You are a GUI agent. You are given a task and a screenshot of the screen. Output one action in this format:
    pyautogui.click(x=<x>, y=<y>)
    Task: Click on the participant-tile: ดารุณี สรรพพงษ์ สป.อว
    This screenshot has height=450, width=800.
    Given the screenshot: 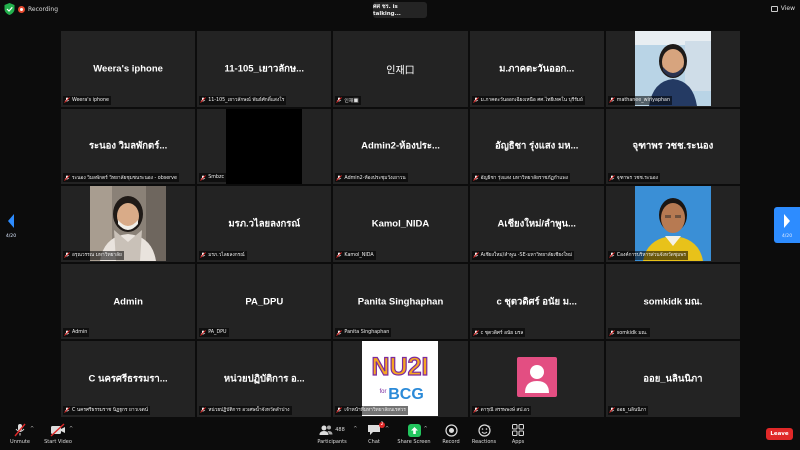 What is the action you would take?
    pyautogui.click(x=536, y=379)
    